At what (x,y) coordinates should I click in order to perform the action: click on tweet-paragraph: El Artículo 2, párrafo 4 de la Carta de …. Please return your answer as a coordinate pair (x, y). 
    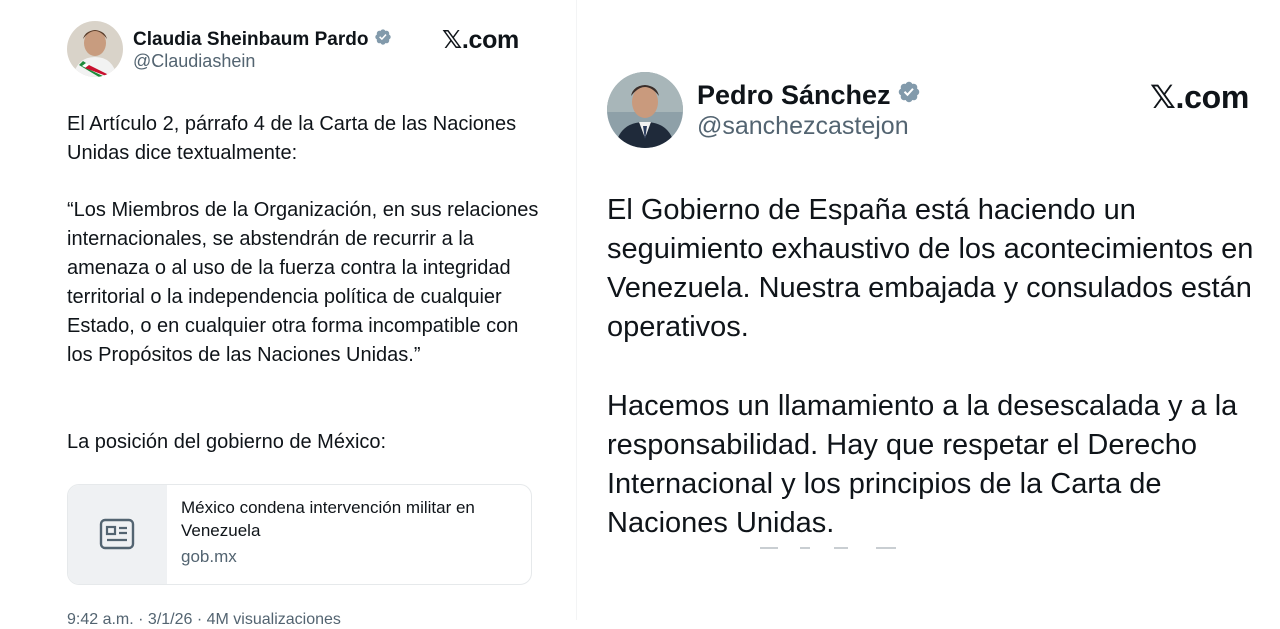
    Looking at the image, I should click on (292, 138).